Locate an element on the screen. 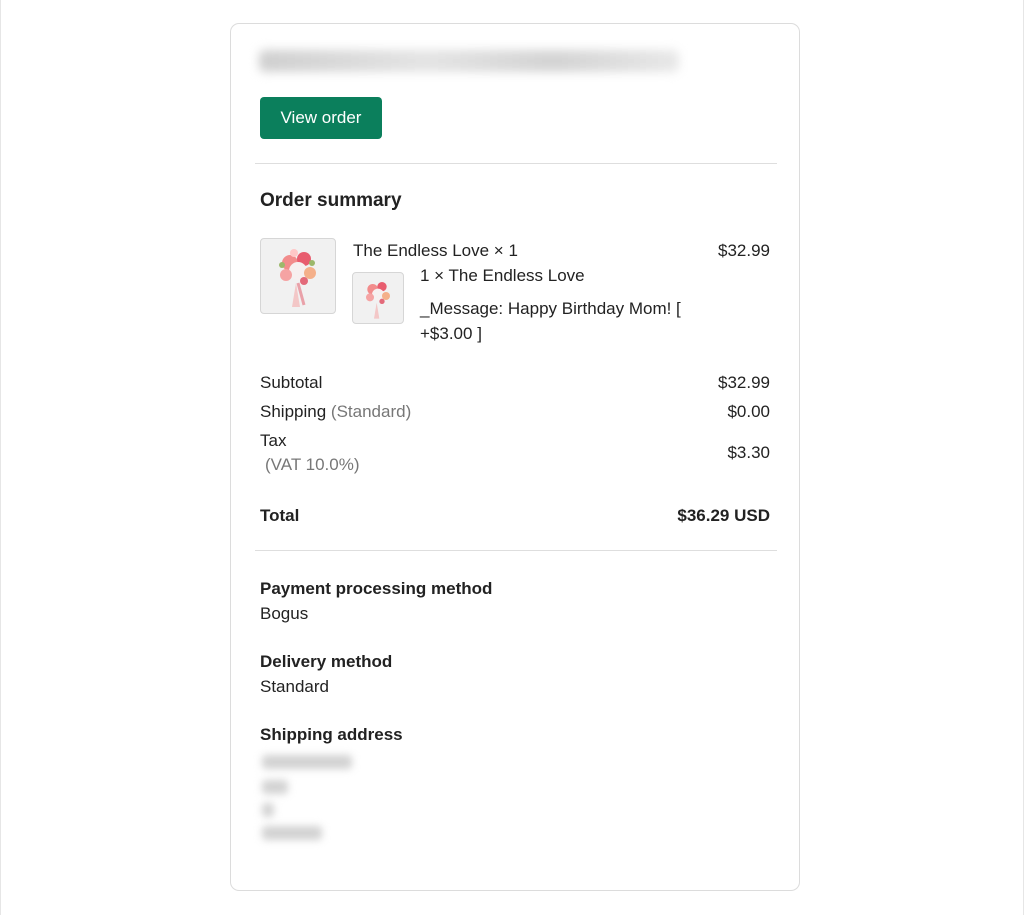 The height and width of the screenshot is (915, 1024). delivery-method-value: Standard is located at coordinates (294, 686).